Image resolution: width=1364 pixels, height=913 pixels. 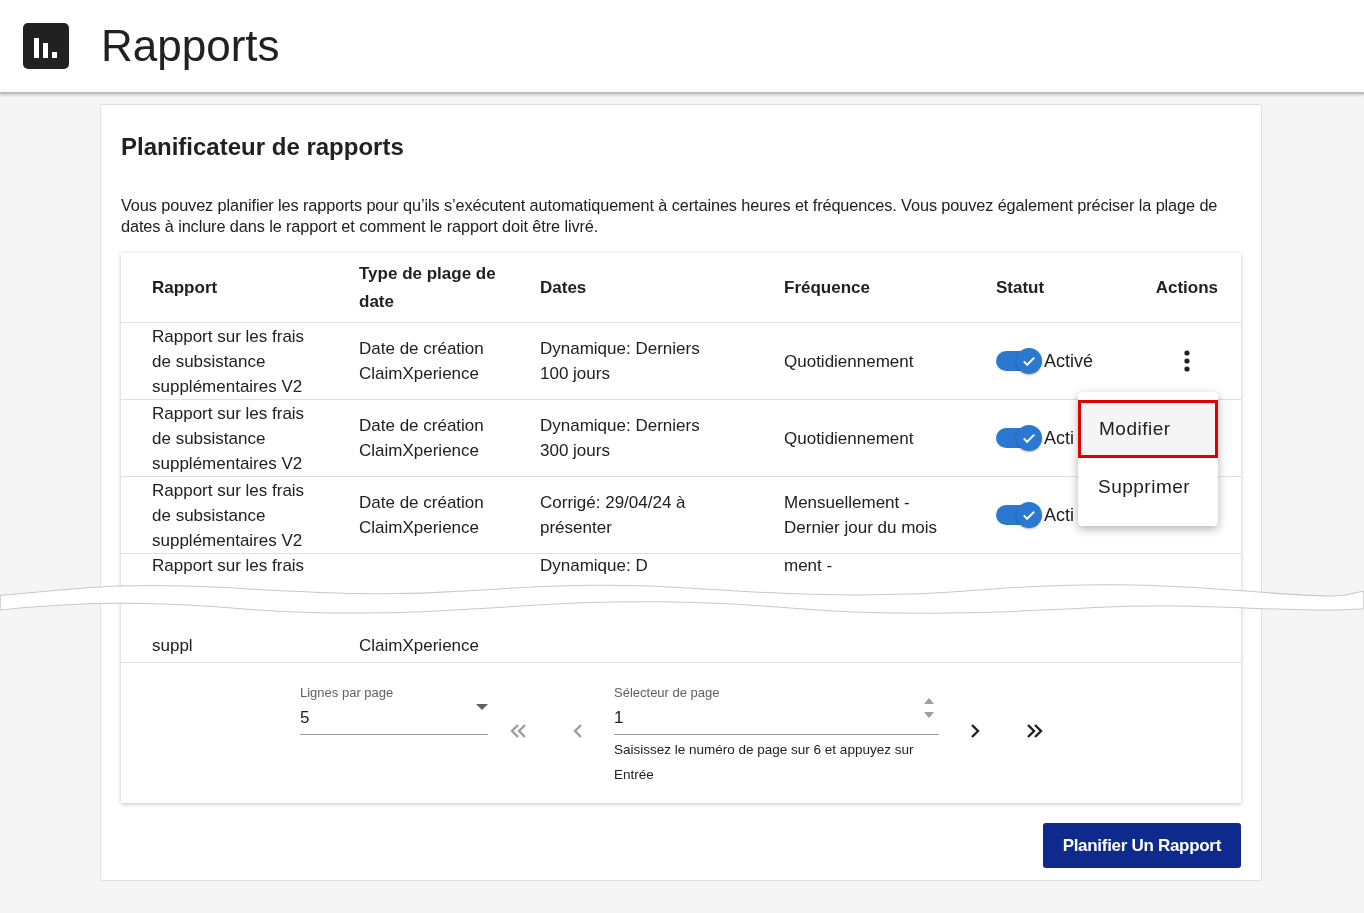 I want to click on table-cell: suppl, so click(x=172, y=646).